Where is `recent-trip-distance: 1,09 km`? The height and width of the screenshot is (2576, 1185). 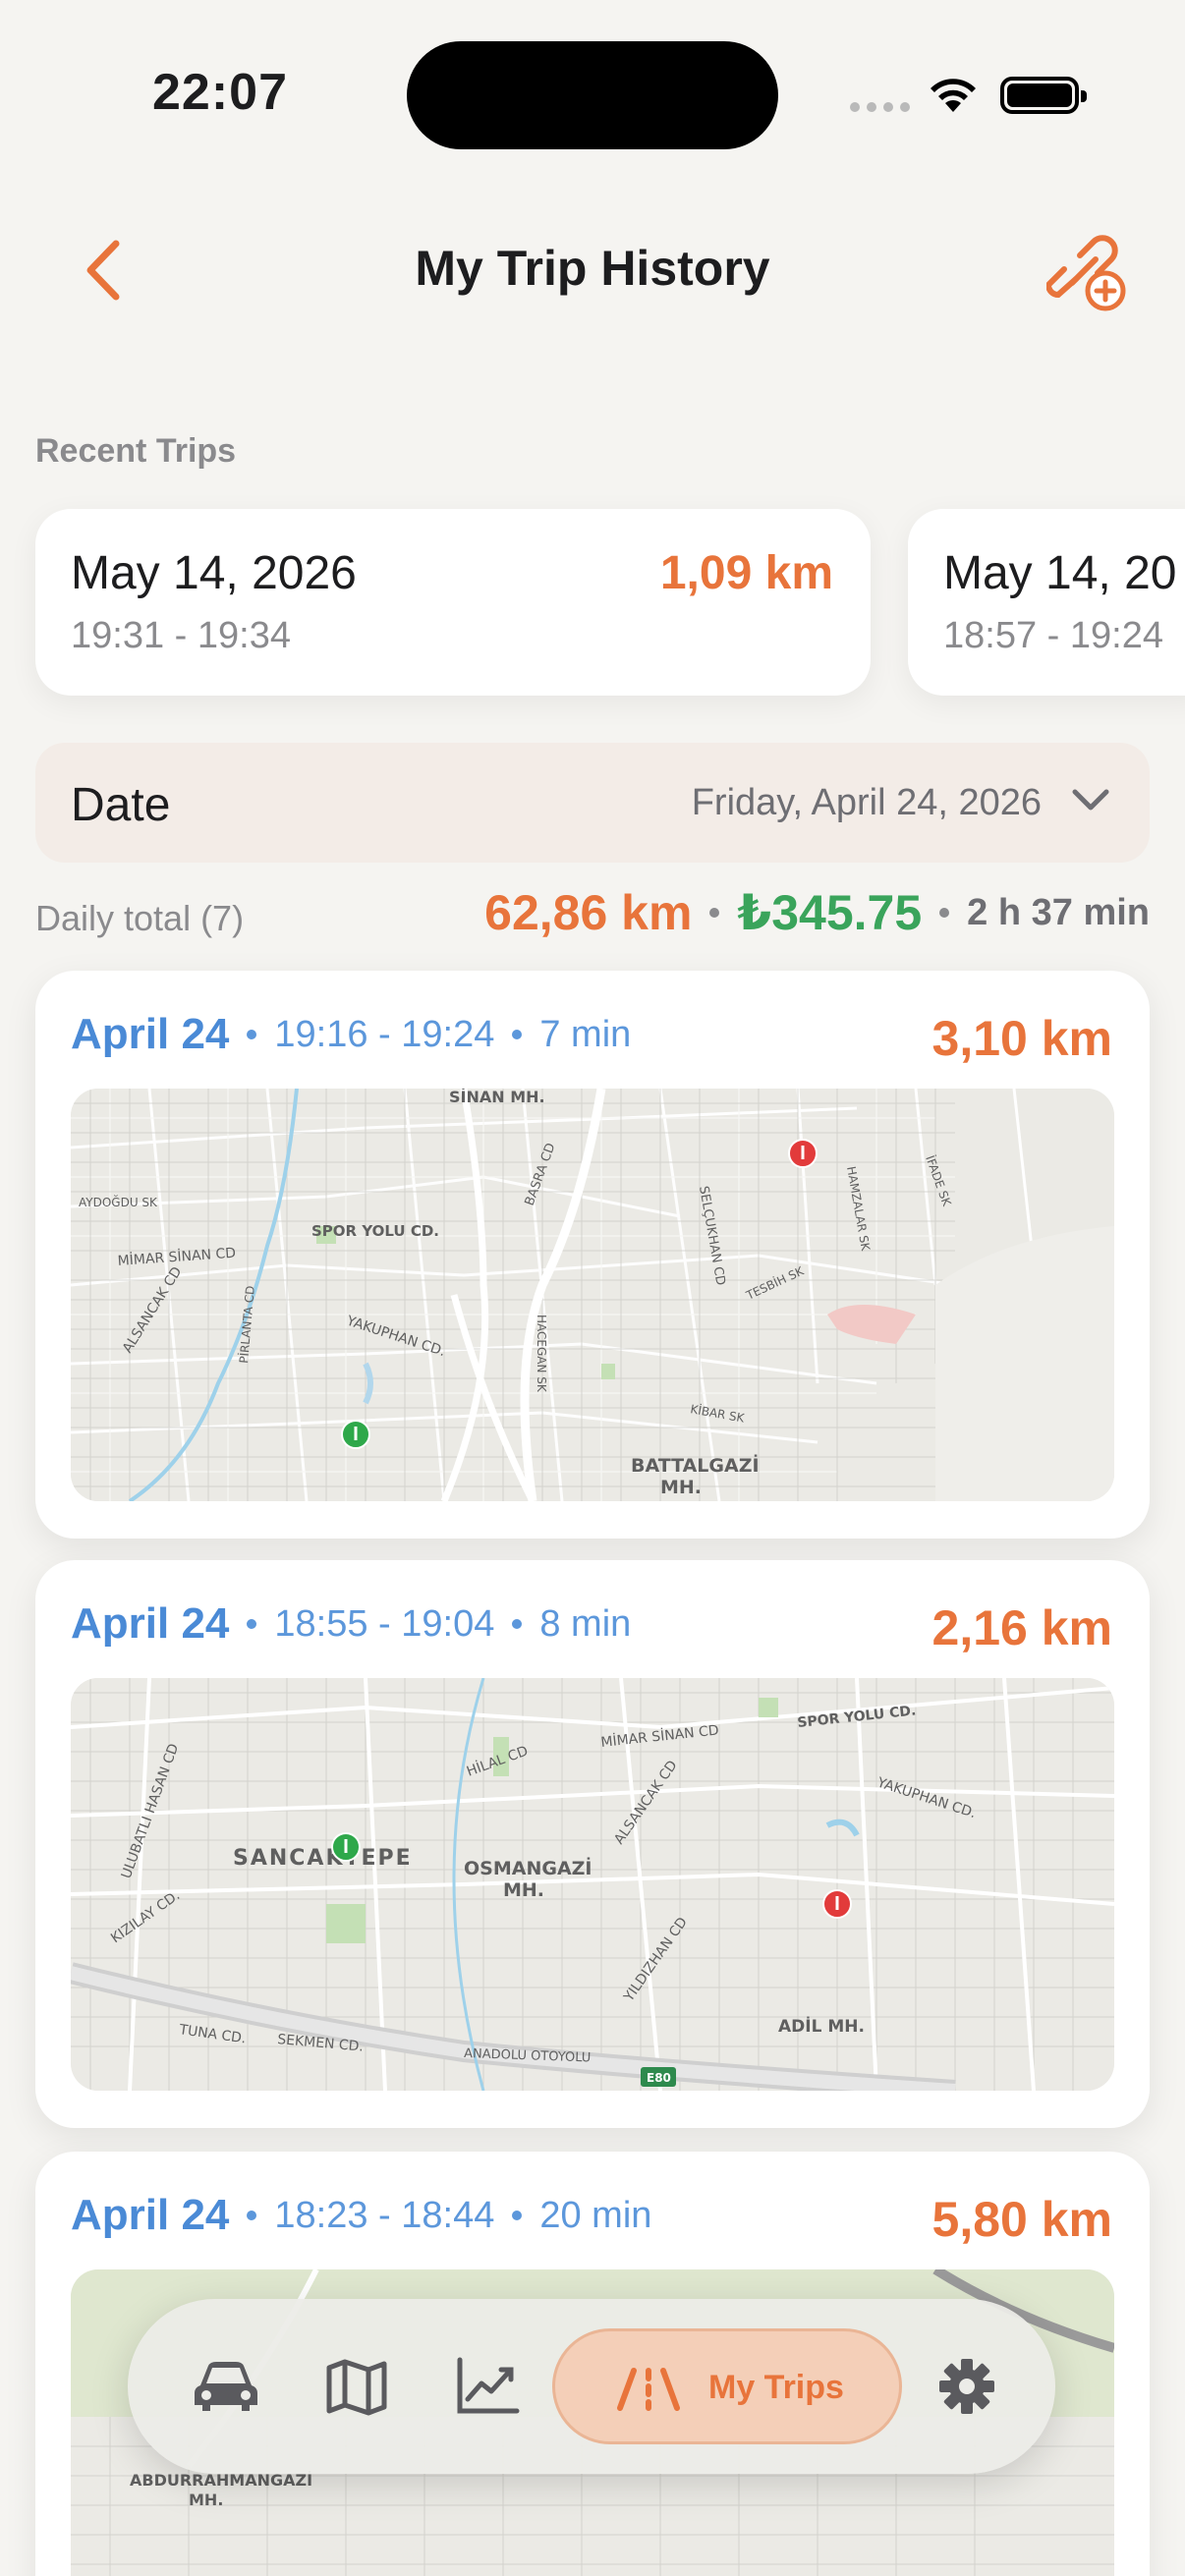
recent-trip-distance: 1,09 km is located at coordinates (746, 573).